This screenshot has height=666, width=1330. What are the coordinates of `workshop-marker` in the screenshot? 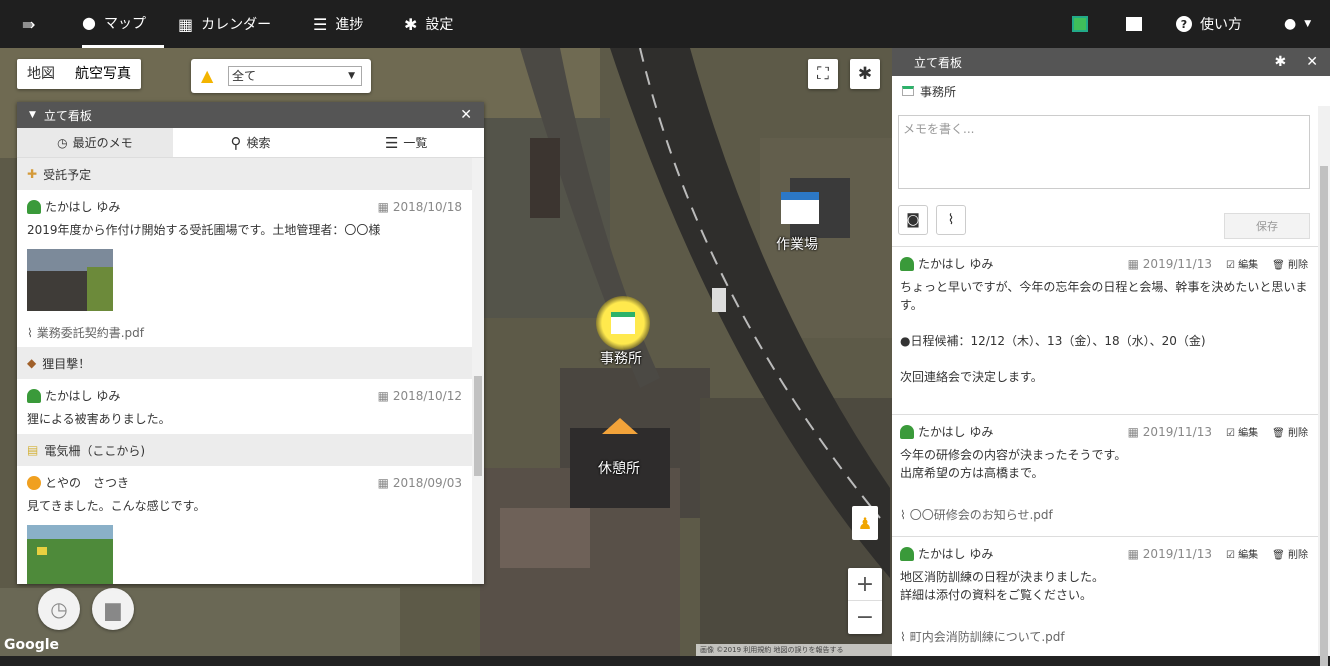 It's located at (800, 208).